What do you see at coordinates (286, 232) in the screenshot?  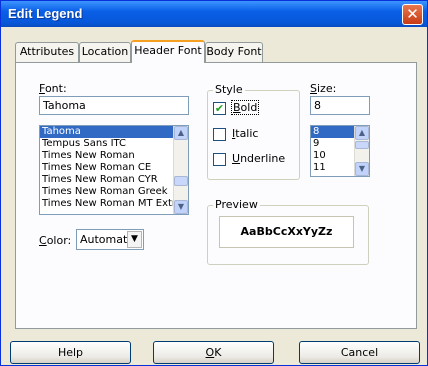 I see `font-preview: AaBbCcXxYyZz` at bounding box center [286, 232].